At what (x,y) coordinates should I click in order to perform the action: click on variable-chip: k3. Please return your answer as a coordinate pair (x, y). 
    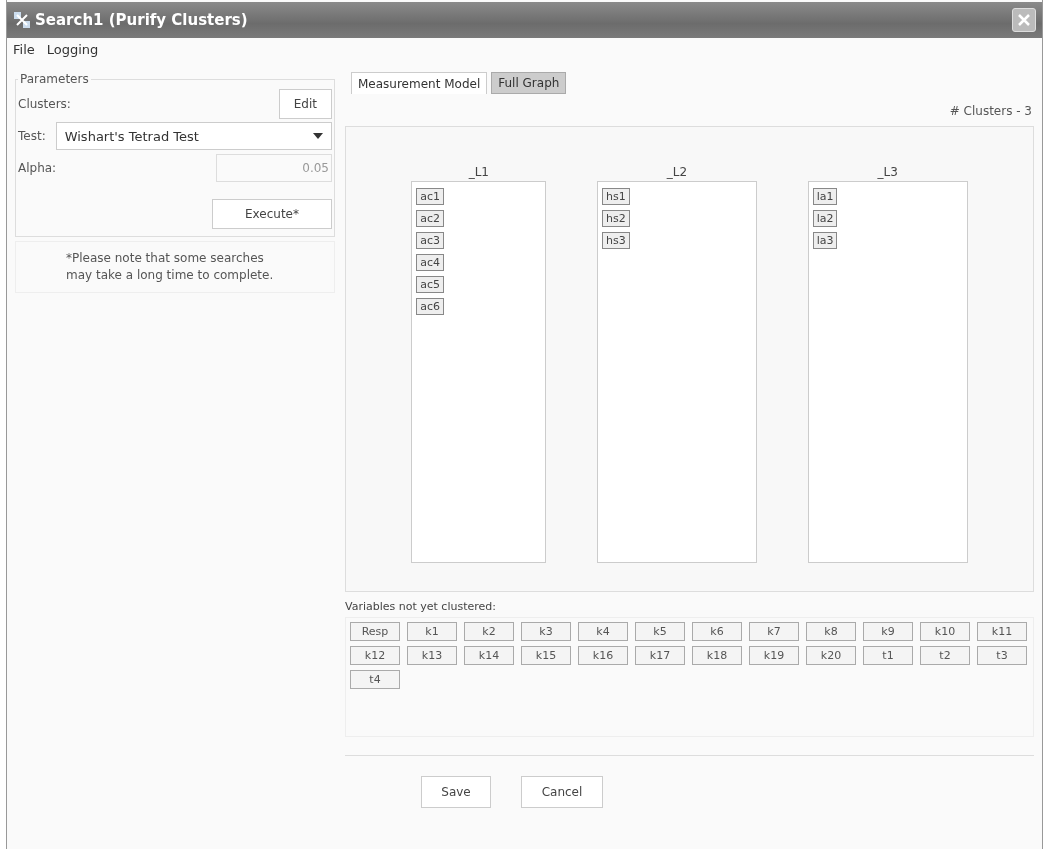
    Looking at the image, I should click on (546, 631).